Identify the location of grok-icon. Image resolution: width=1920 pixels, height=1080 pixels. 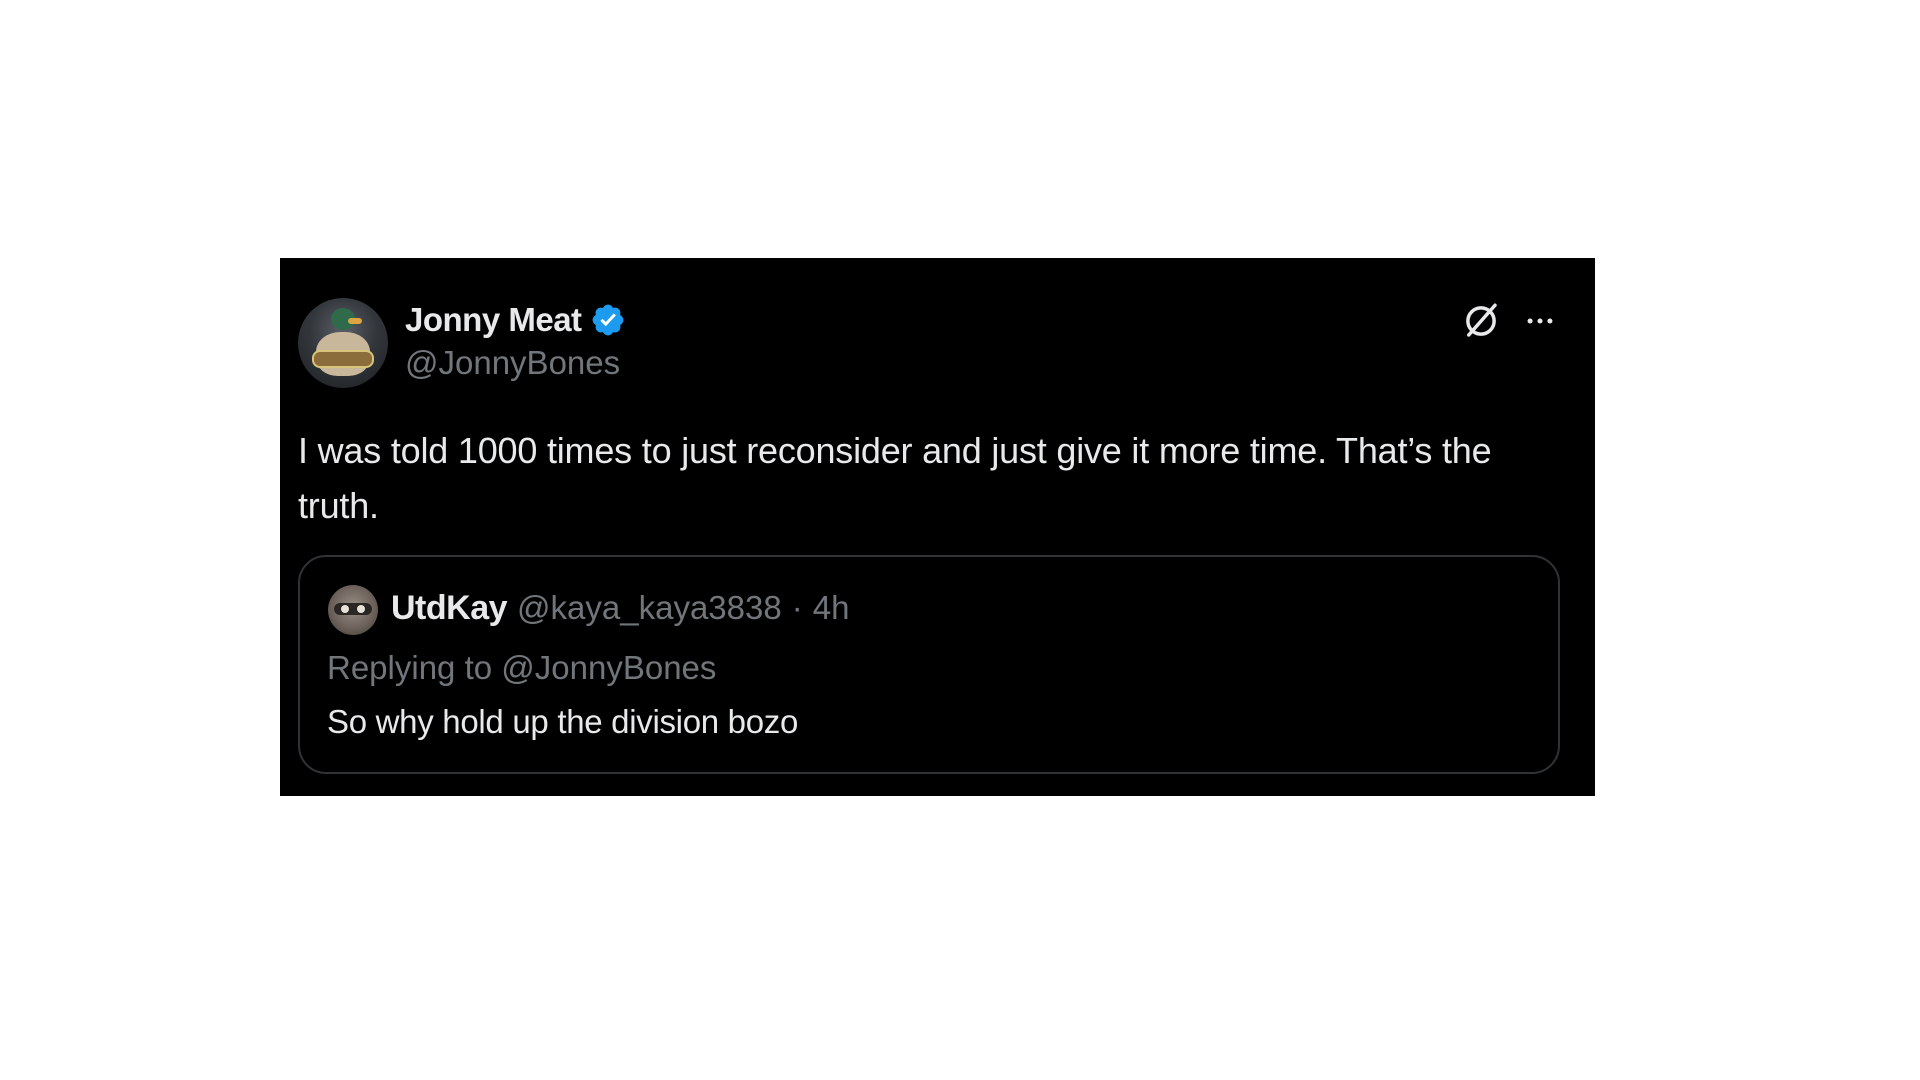
(1481, 321).